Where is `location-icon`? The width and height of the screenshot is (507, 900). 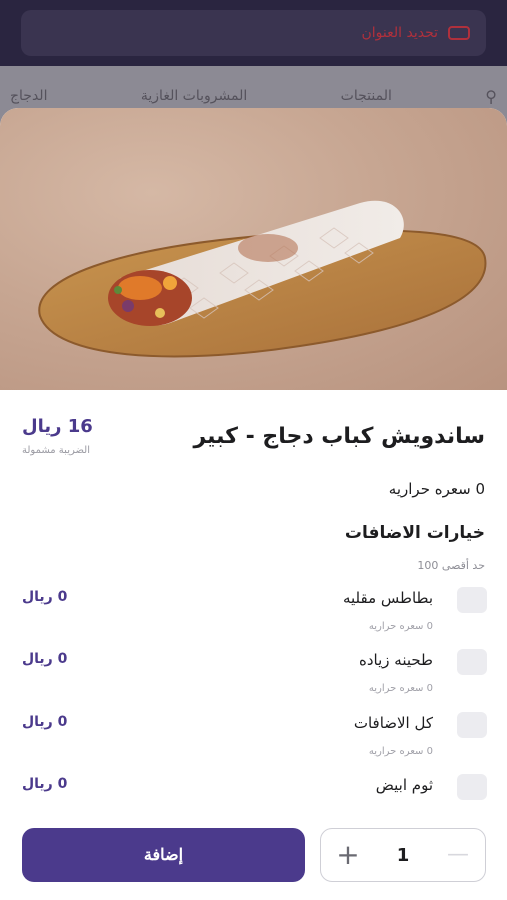
location-icon is located at coordinates (459, 33).